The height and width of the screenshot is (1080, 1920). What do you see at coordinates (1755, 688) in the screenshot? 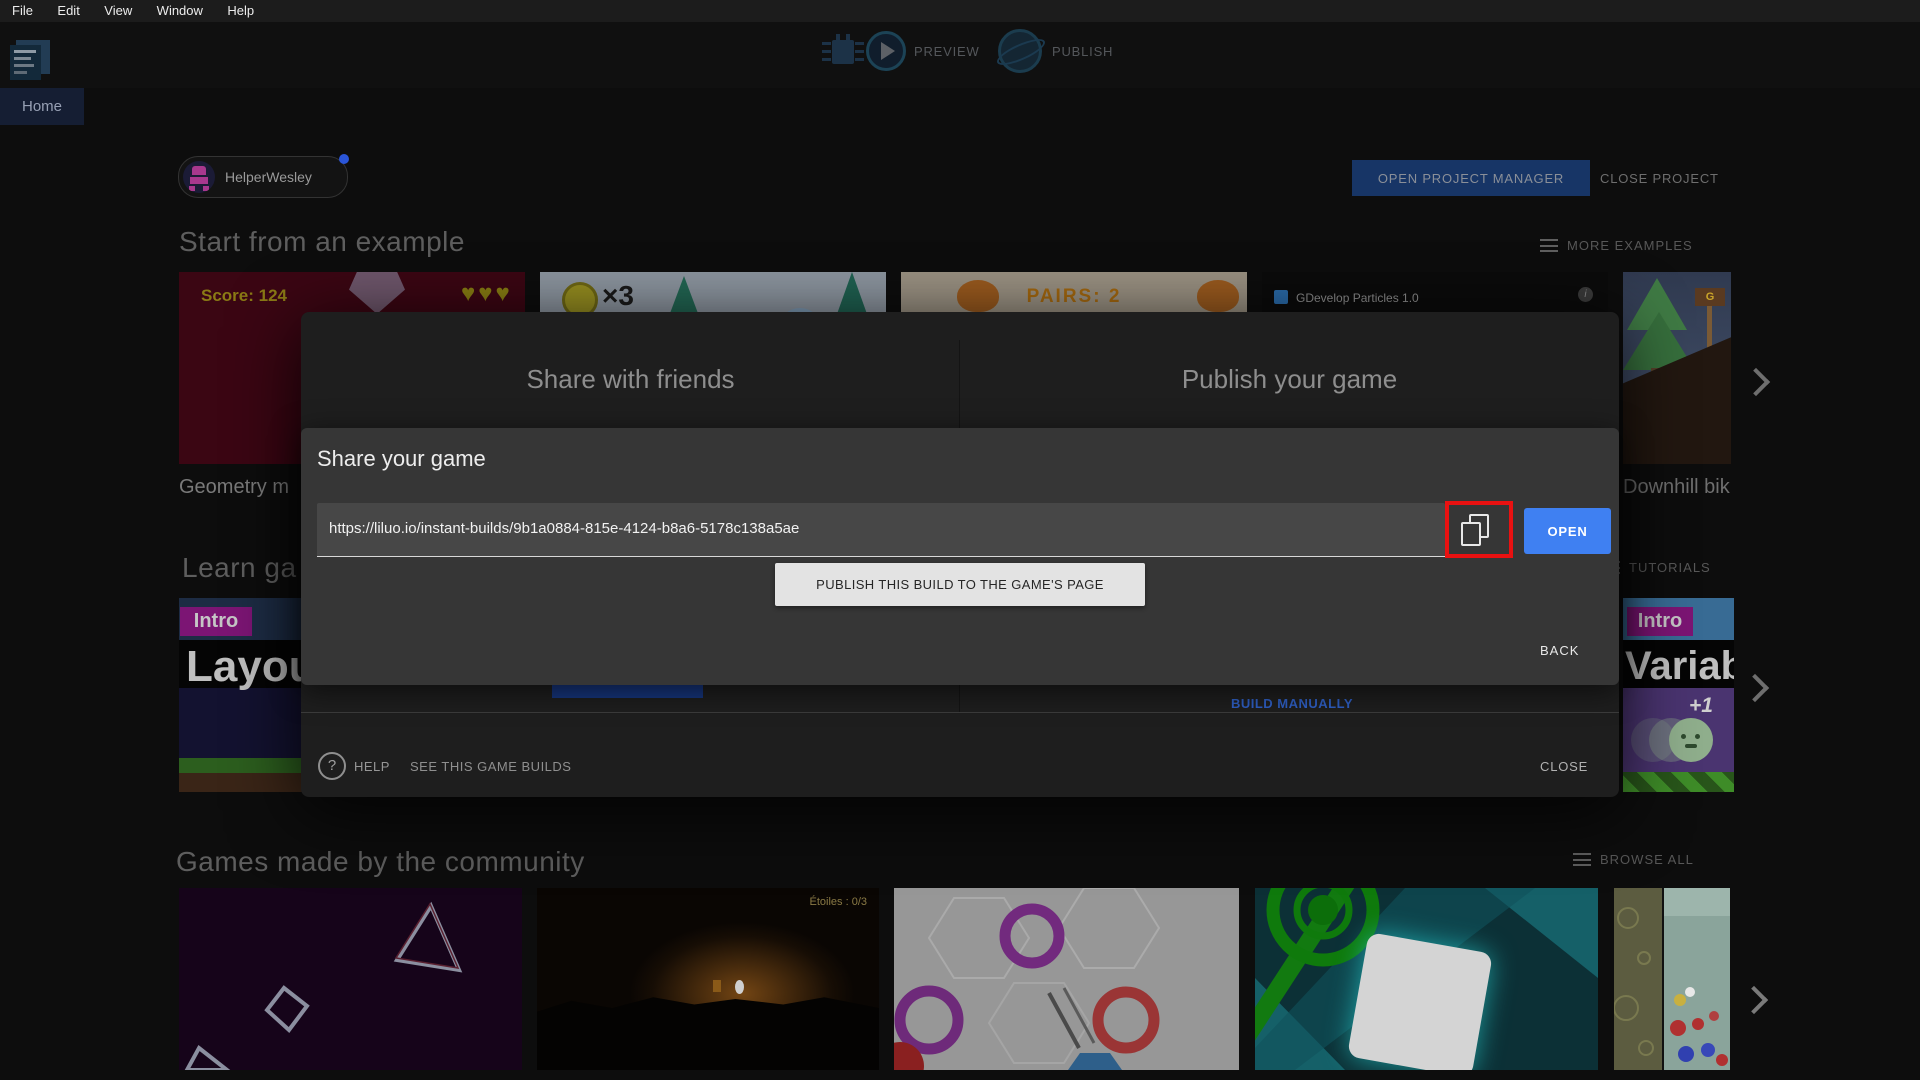
I see `learn-next-chevron` at bounding box center [1755, 688].